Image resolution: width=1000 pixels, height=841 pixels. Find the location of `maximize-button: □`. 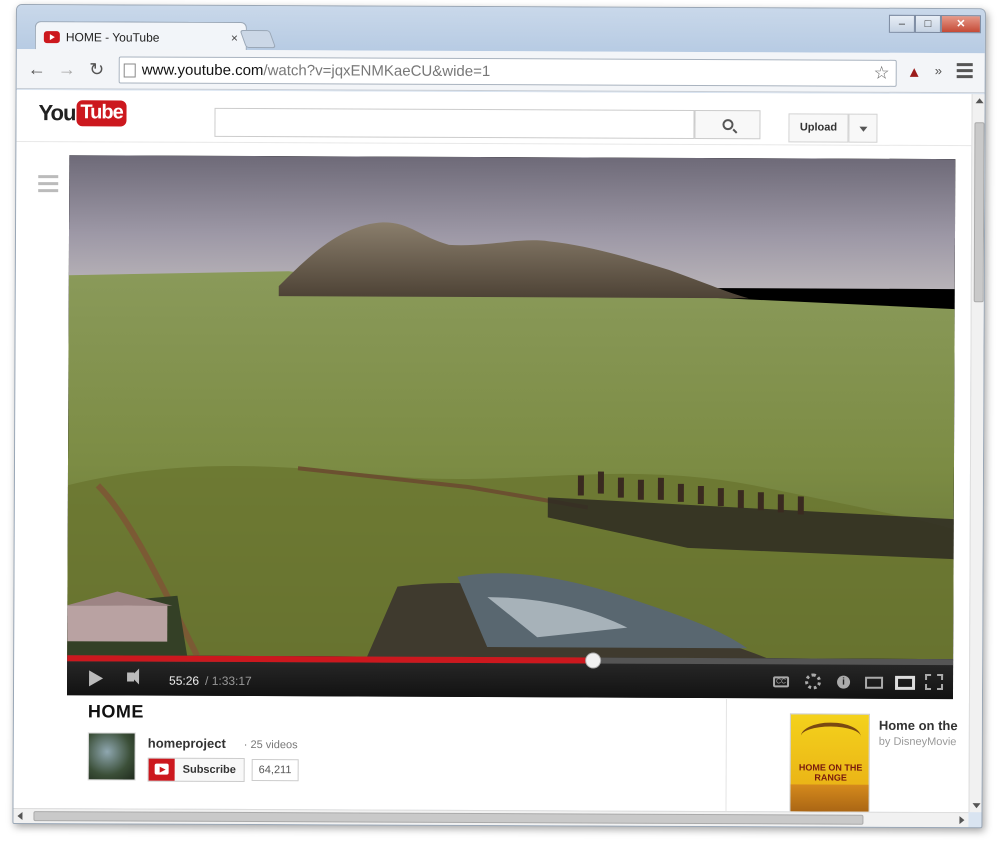

maximize-button: □ is located at coordinates (927, 24).